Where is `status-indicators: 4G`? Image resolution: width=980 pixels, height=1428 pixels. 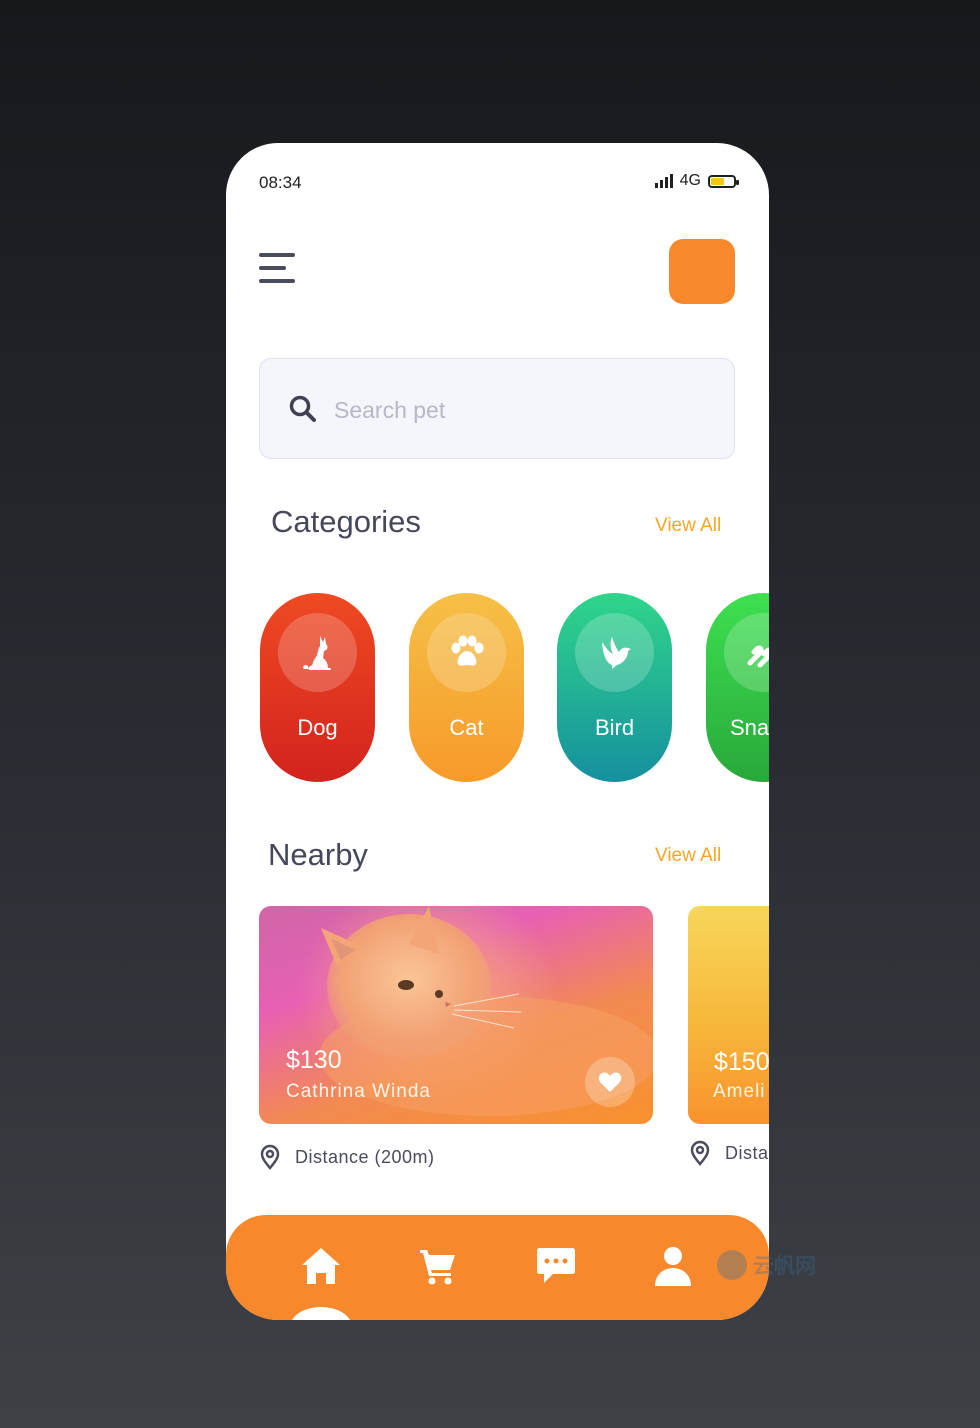 status-indicators: 4G is located at coordinates (696, 181).